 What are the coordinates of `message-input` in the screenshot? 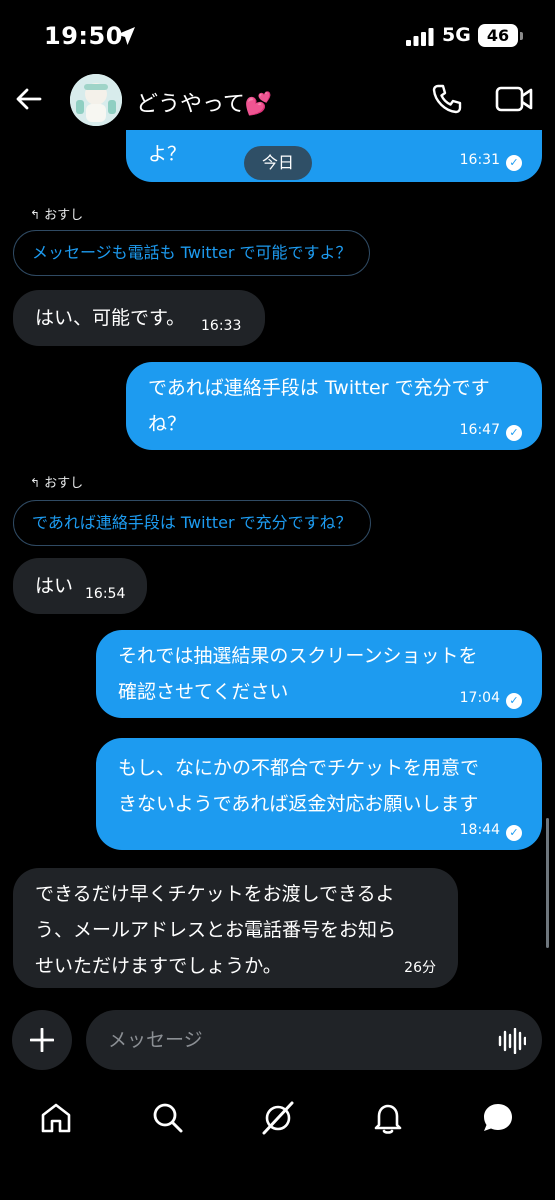 It's located at (314, 1040).